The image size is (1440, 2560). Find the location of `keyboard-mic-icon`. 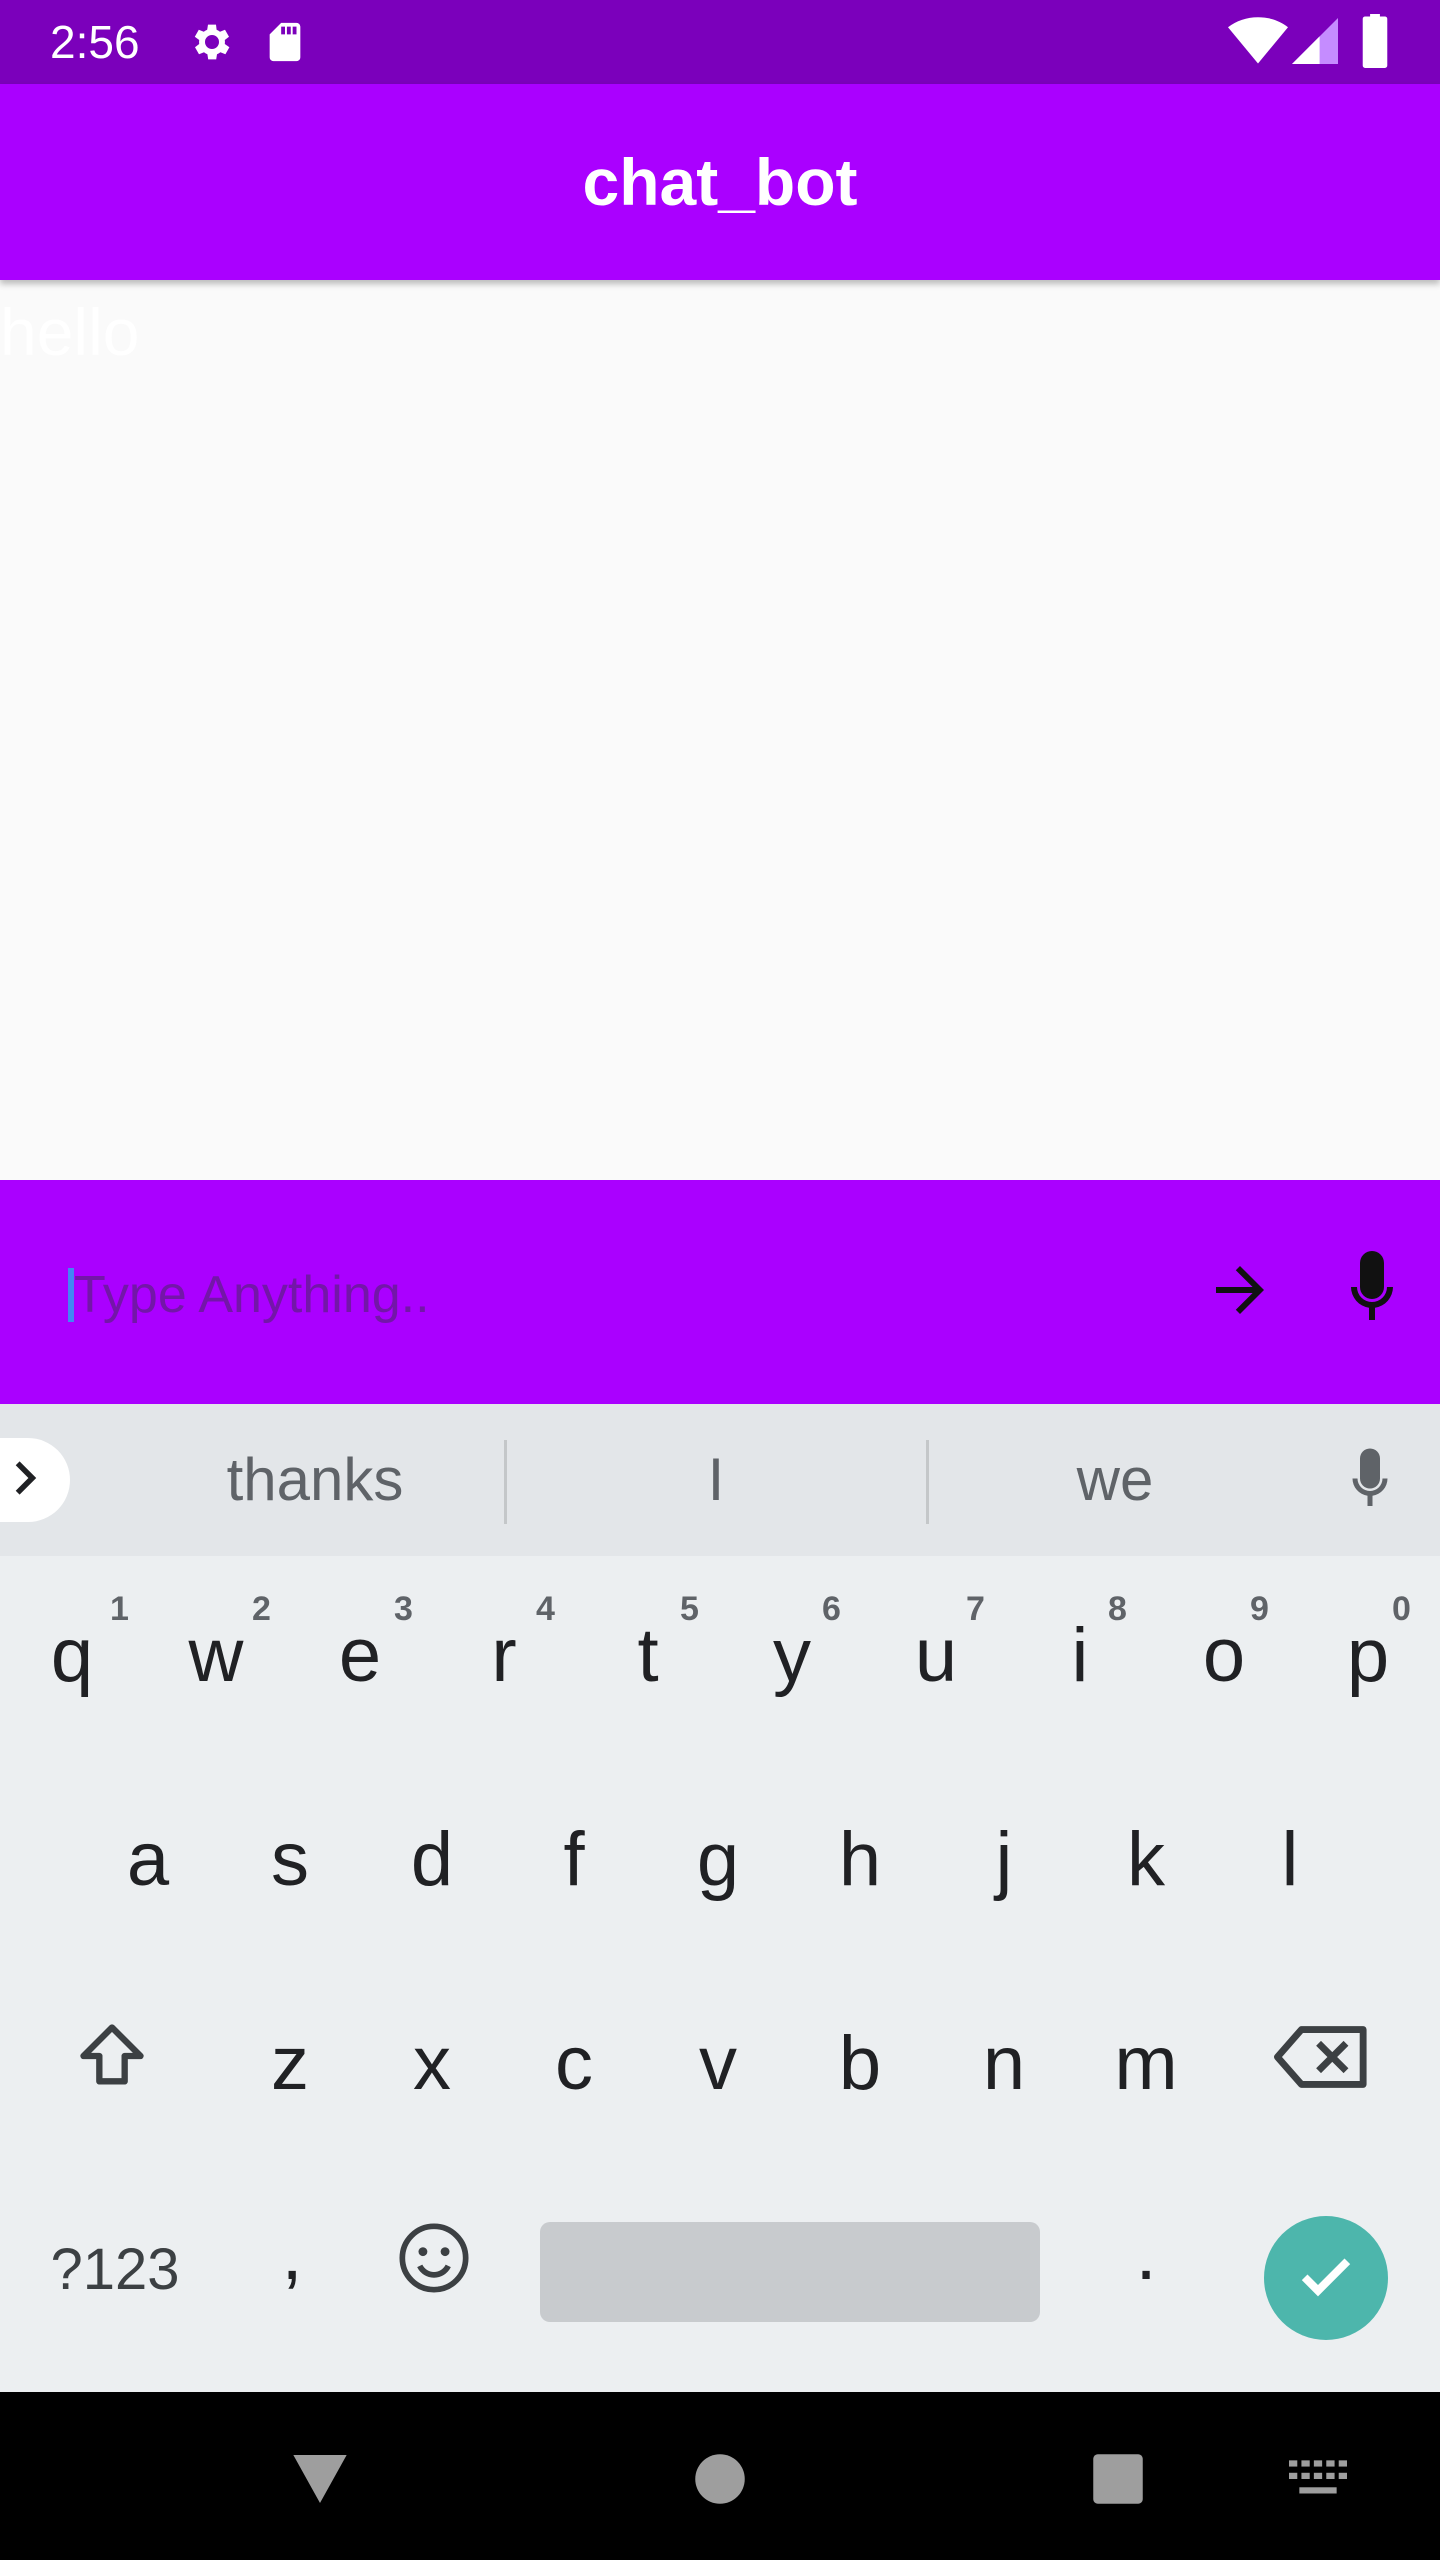

keyboard-mic-icon is located at coordinates (1370, 1483).